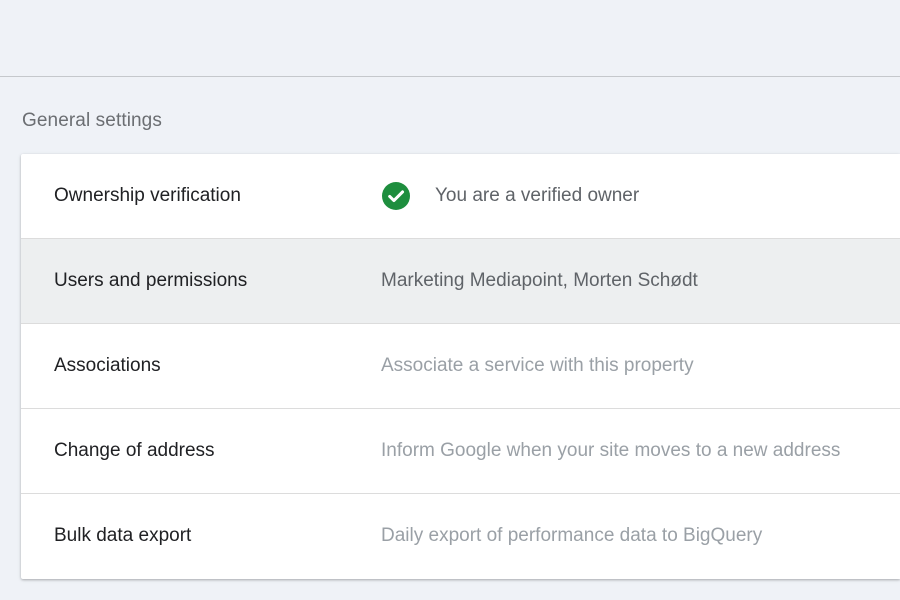 The height and width of the screenshot is (600, 900). I want to click on check-circle-icon, so click(396, 196).